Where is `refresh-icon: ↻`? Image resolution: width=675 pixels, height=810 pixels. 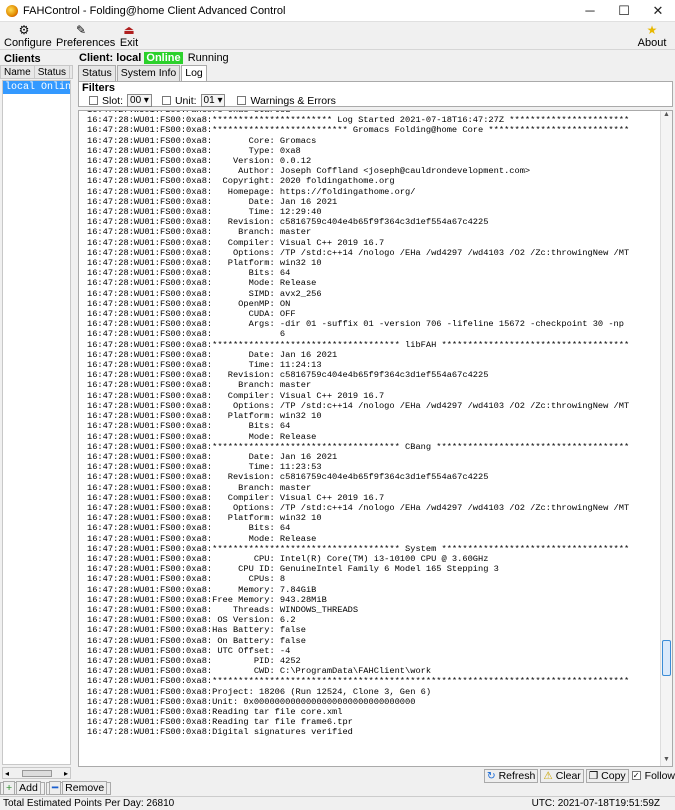 refresh-icon: ↻ is located at coordinates (491, 775).